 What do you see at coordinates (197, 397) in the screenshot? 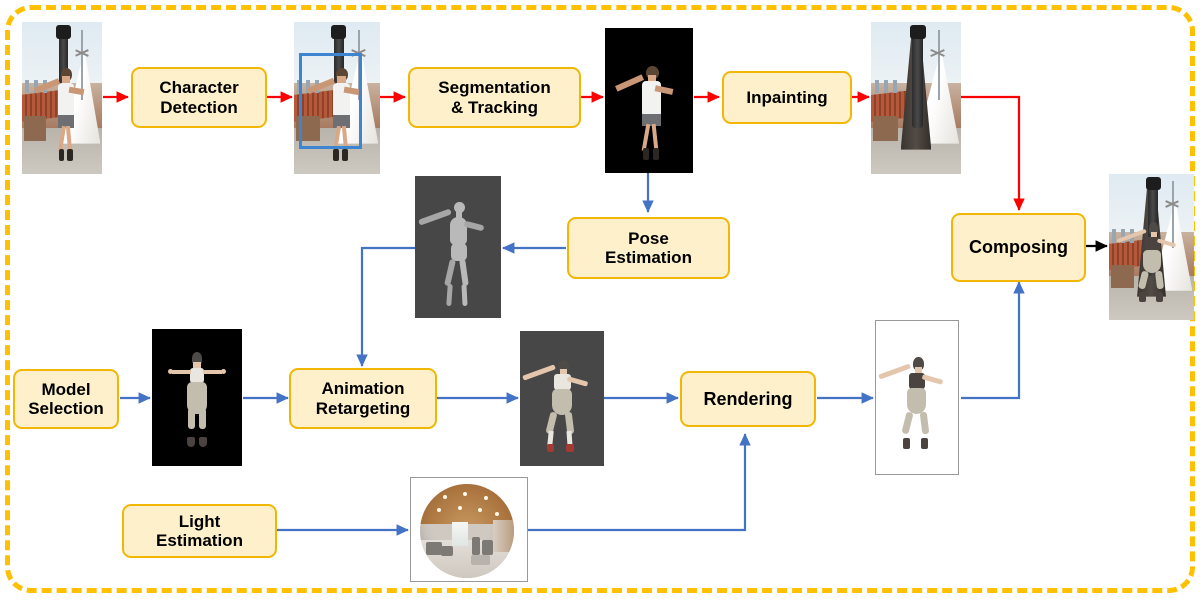
I see `image-tpose-model` at bounding box center [197, 397].